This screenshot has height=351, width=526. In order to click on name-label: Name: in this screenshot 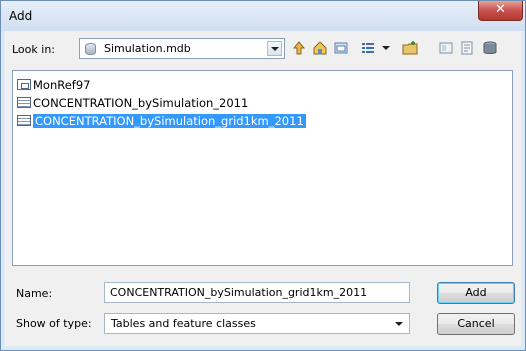, I will do `click(34, 293)`.